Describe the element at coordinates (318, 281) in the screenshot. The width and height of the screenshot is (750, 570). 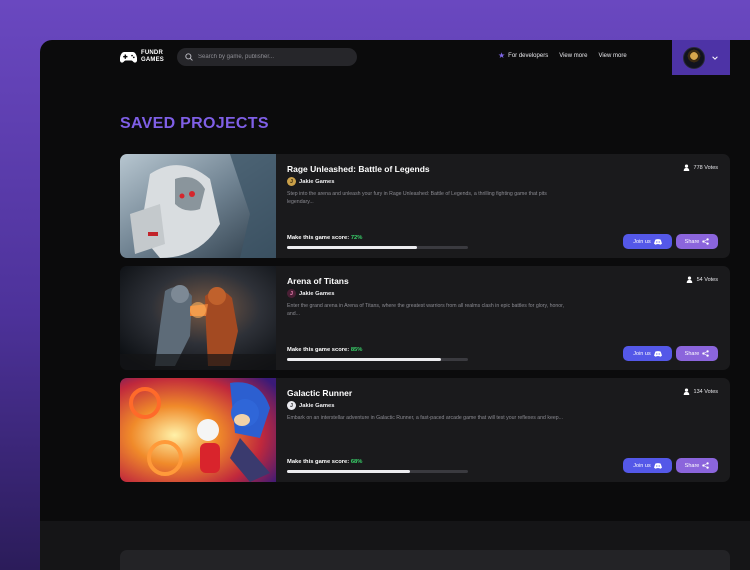
I see `game-title: Arena of Titans` at that location.